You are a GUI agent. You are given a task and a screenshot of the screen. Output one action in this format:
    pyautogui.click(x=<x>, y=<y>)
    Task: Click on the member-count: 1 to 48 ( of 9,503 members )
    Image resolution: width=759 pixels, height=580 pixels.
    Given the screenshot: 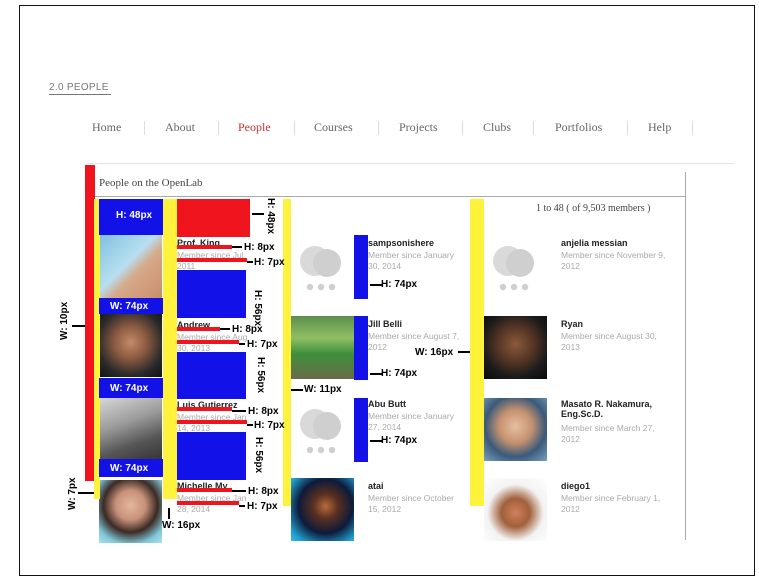 What is the action you would take?
    pyautogui.click(x=593, y=208)
    